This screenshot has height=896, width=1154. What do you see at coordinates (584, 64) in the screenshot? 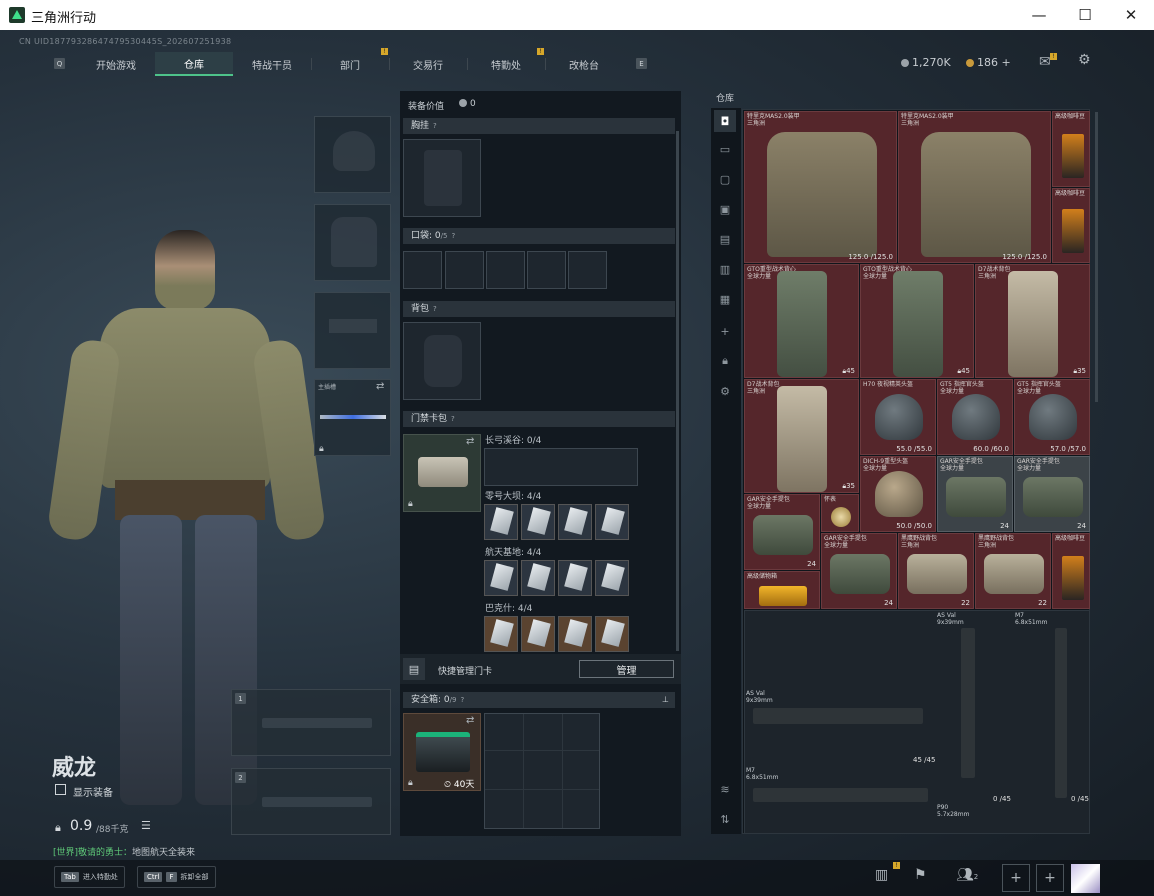
I see `tab-gunsmith: 改枪台` at bounding box center [584, 64].